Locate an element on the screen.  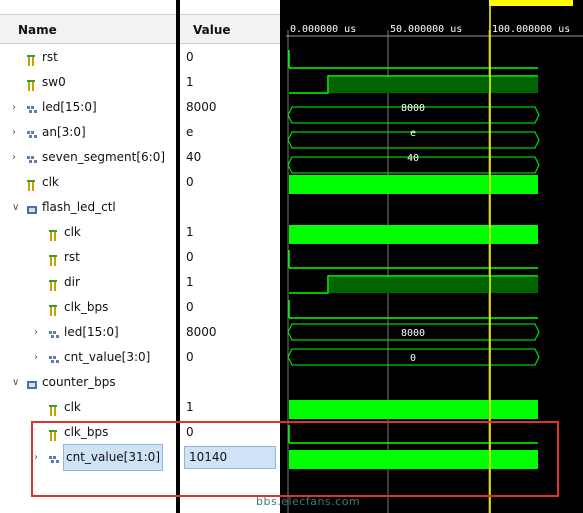
watermark: bbs.elecfans.com is located at coordinates (308, 501).